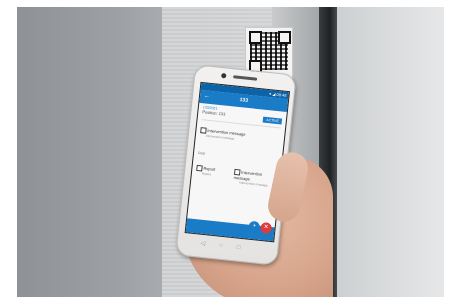 The height and width of the screenshot is (297, 453). I want to click on option-report: Report Report, so click(213, 171).